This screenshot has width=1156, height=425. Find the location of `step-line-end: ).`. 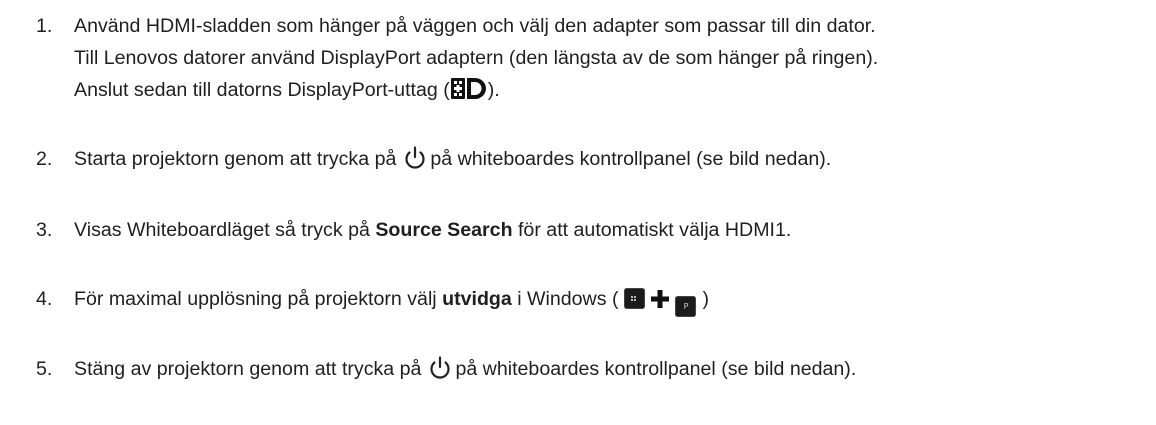

step-line-end: ). is located at coordinates (493, 90).